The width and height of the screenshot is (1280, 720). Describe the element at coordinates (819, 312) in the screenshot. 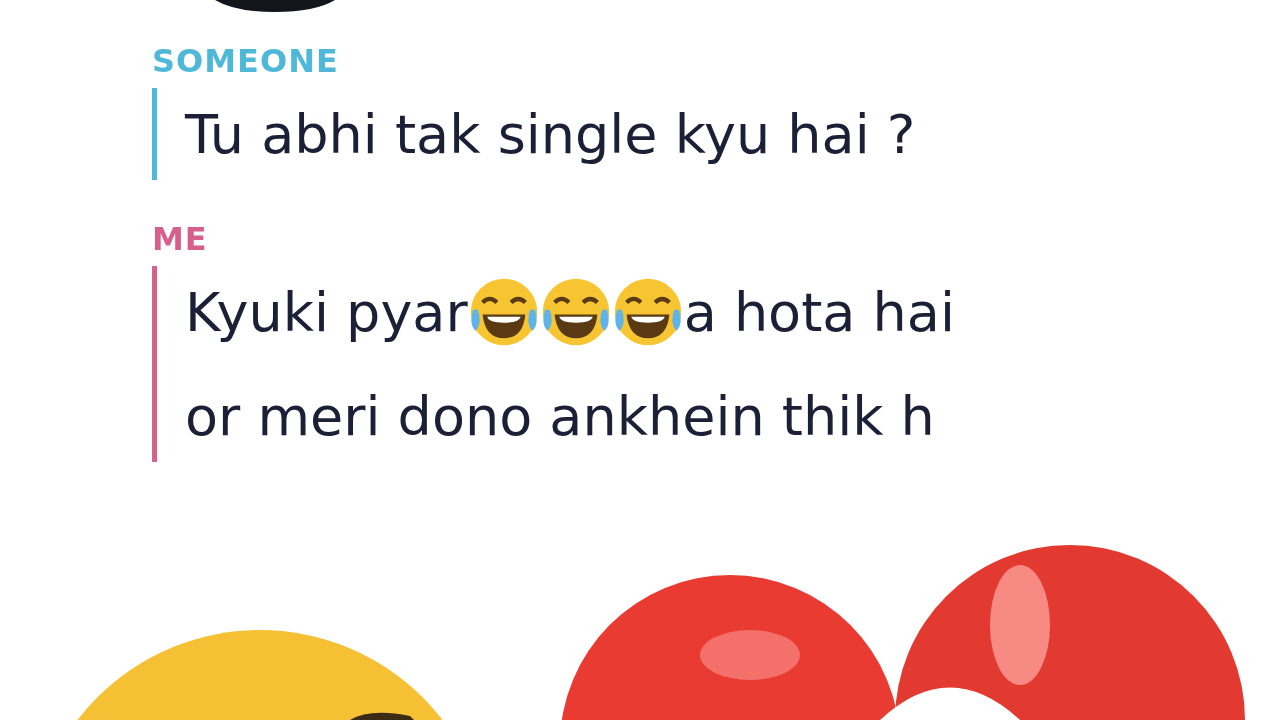

I see `message-text: a hota hai` at that location.